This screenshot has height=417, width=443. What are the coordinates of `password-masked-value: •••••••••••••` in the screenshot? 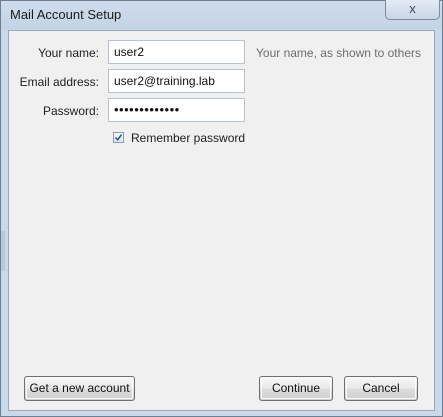 It's located at (147, 109).